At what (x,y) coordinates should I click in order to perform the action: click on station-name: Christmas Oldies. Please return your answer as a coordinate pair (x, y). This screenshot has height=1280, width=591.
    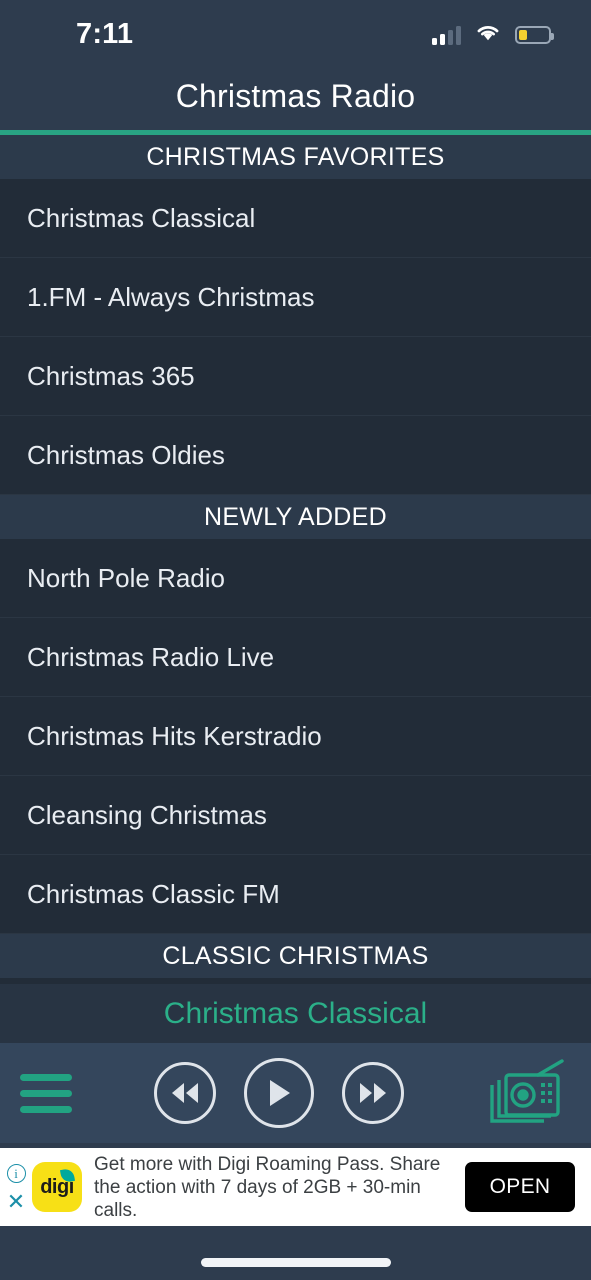
    Looking at the image, I should click on (126, 454).